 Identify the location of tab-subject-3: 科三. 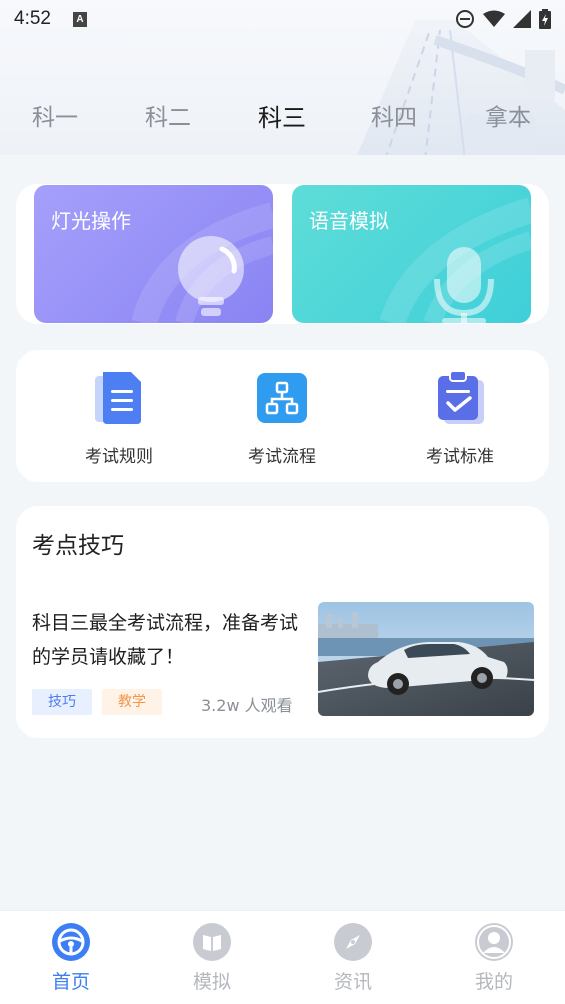
(282, 115).